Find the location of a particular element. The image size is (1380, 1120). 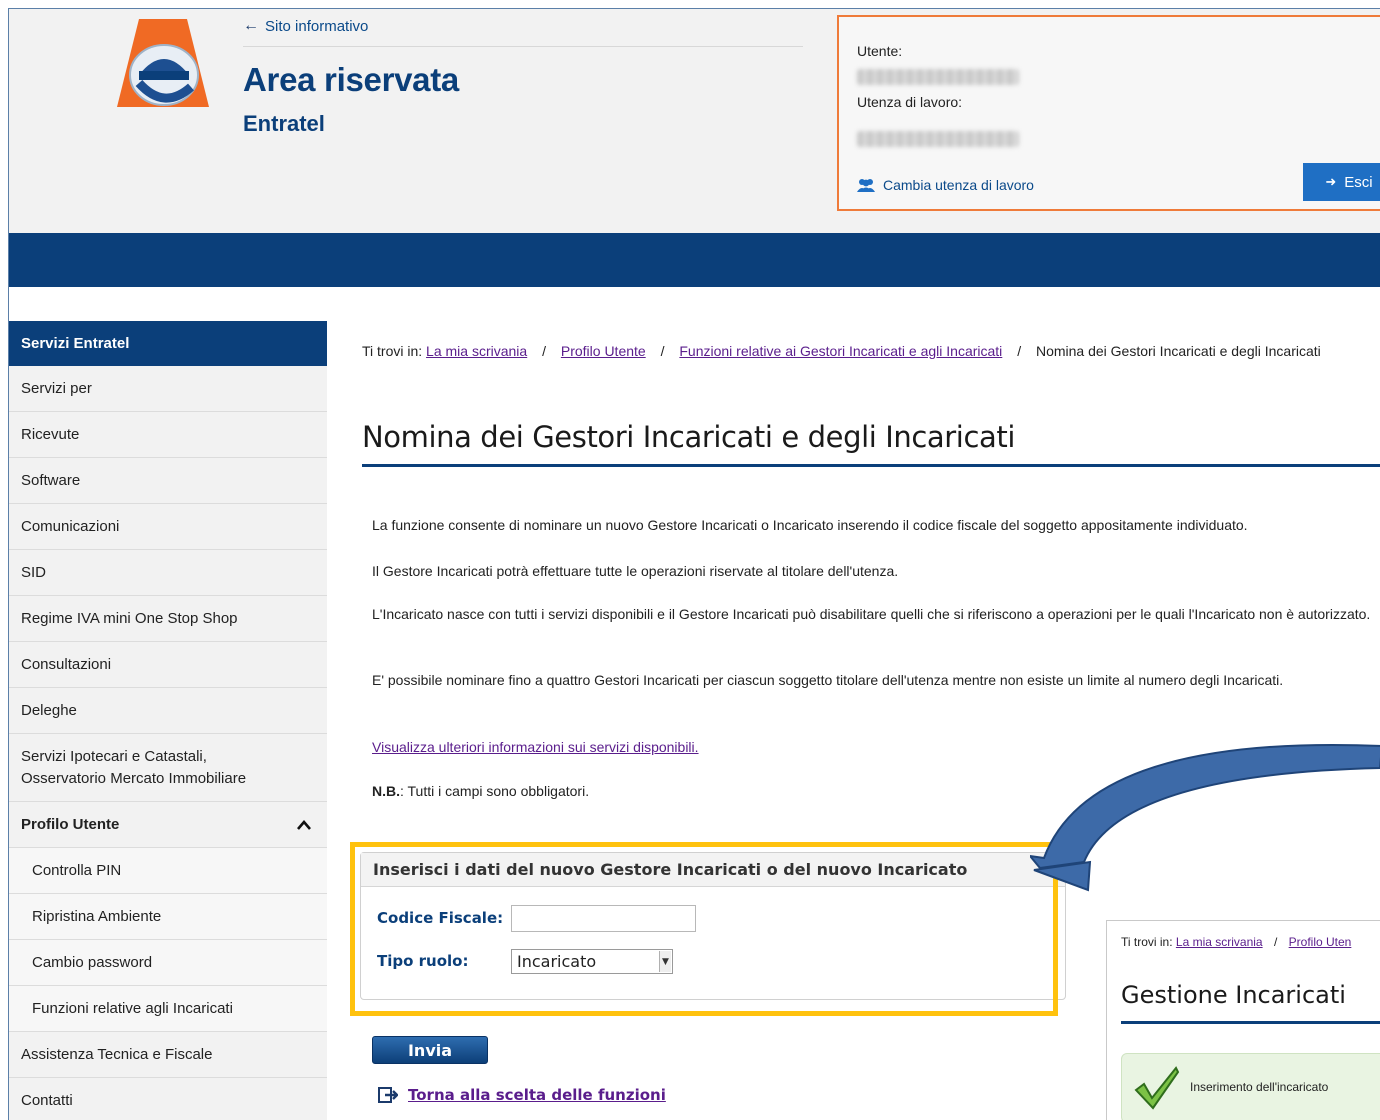

breadcrumb-link-profilo: Profilo Utente is located at coordinates (603, 351).